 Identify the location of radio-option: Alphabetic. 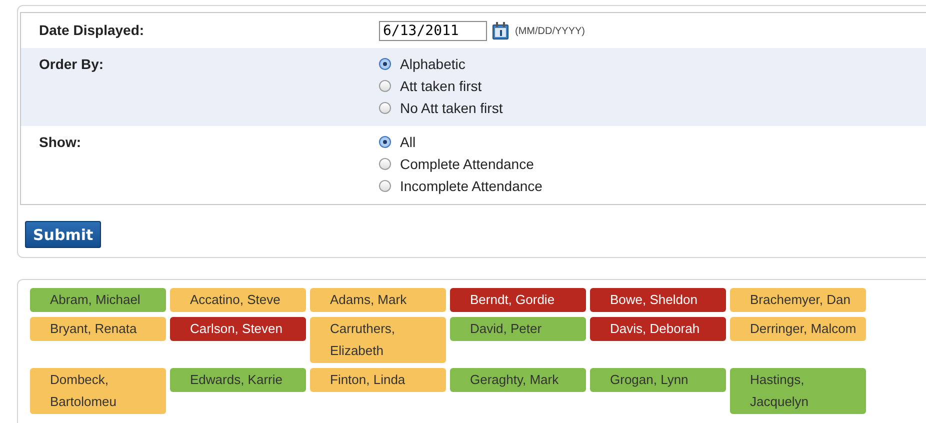
(652, 64).